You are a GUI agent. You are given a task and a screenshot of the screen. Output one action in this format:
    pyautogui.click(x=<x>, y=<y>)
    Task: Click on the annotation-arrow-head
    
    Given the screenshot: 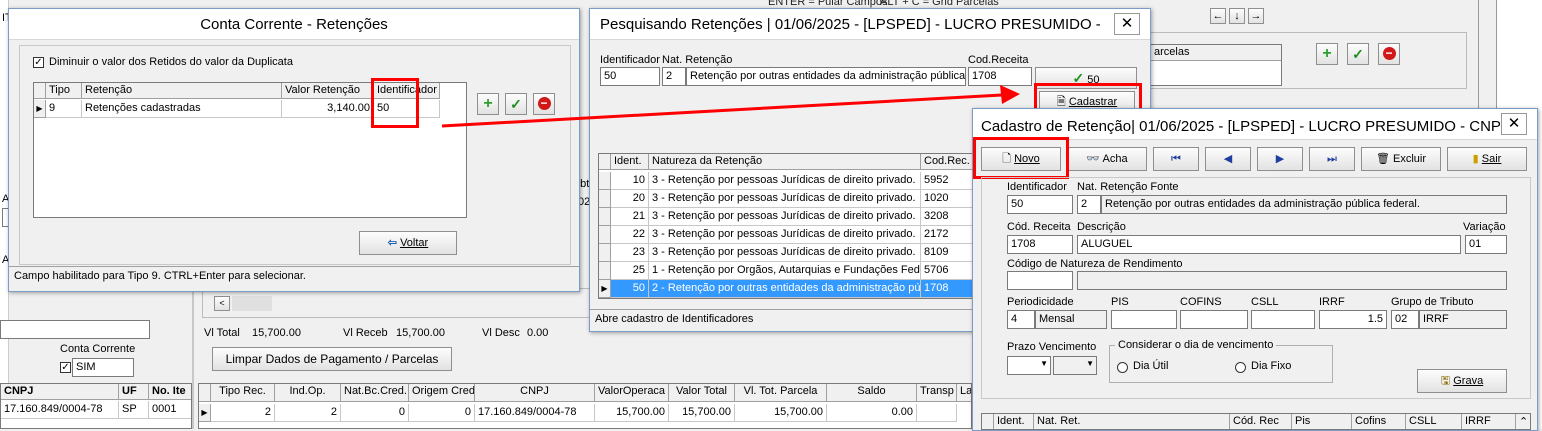 What is the action you would take?
    pyautogui.click(x=1010, y=94)
    